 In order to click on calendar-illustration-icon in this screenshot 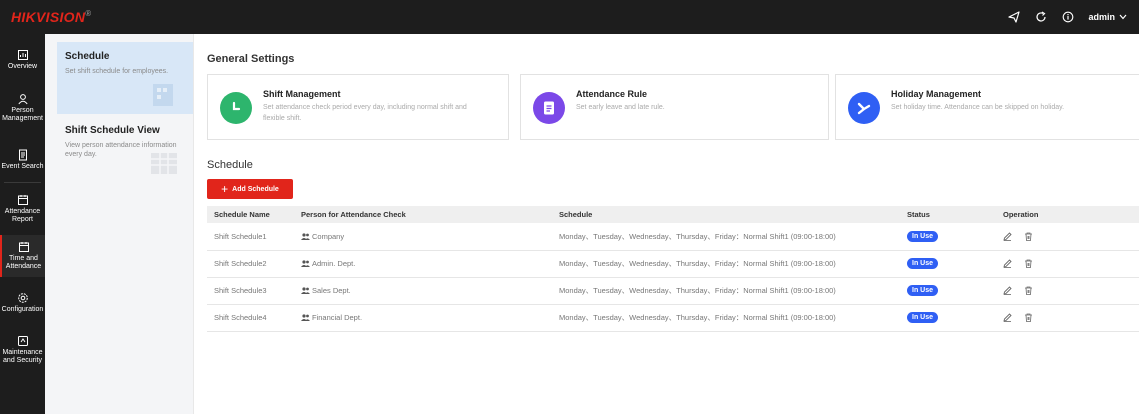, I will do `click(164, 163)`.